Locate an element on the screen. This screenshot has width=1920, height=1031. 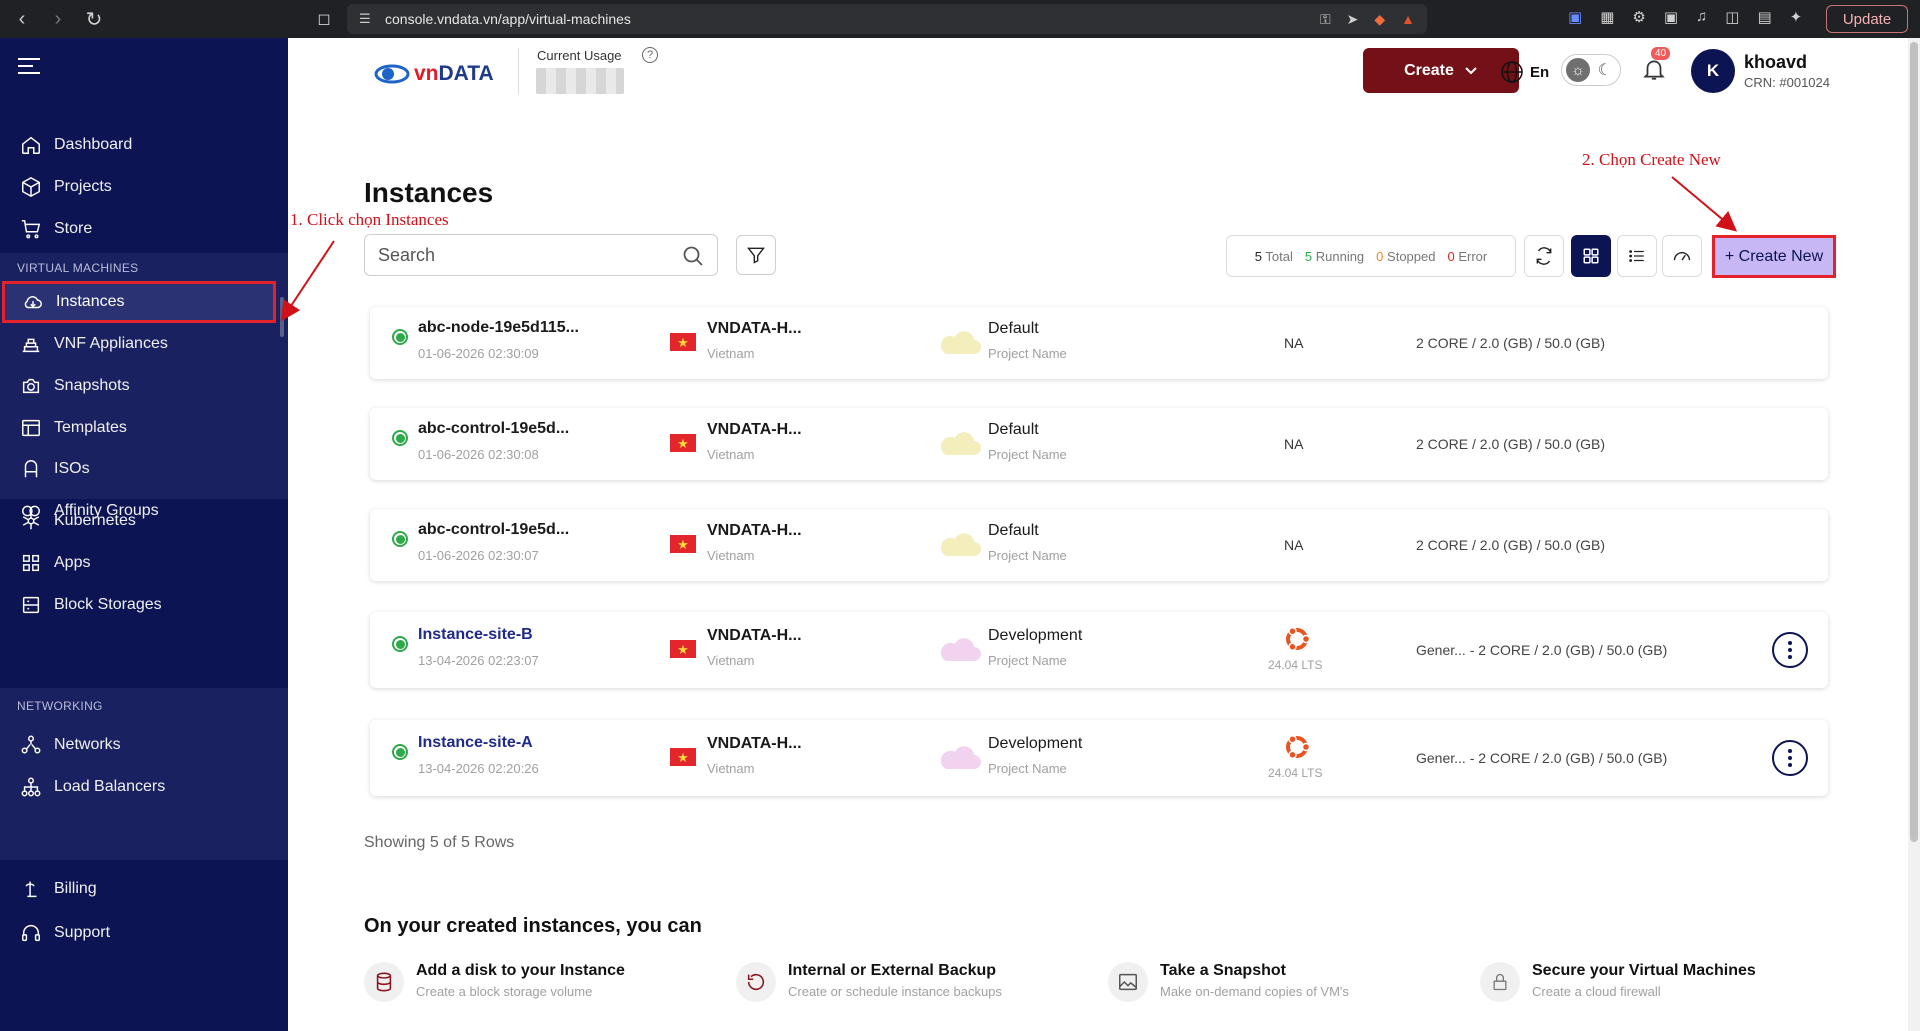
puzzle-icon: ⚙ is located at coordinates (1638, 17).